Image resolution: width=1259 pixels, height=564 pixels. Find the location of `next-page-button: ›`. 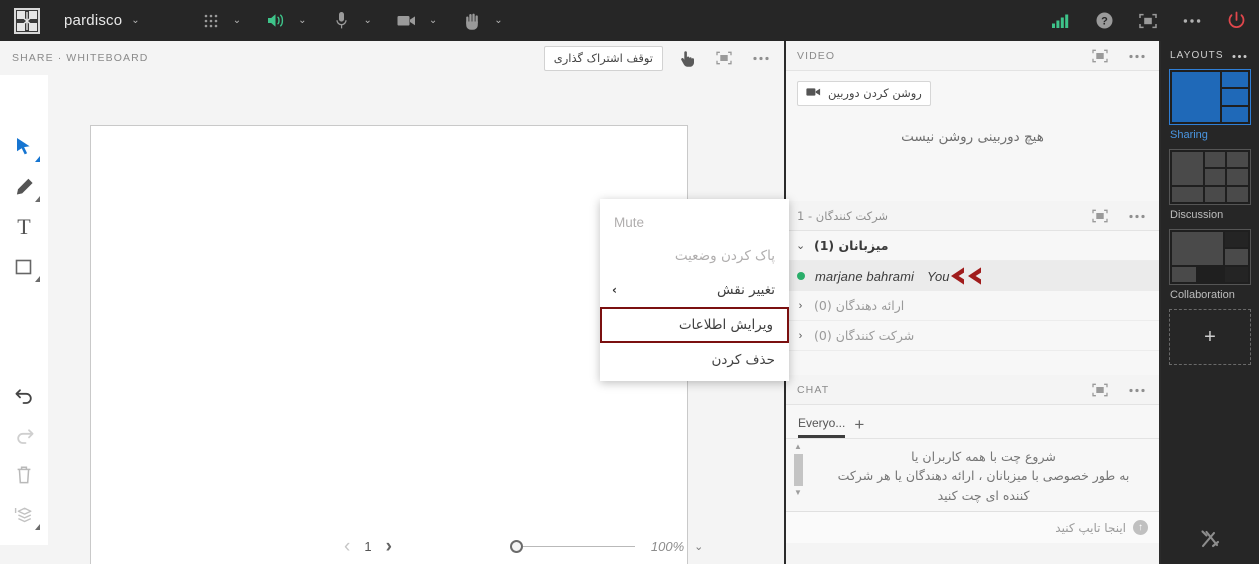

next-page-button: › is located at coordinates (389, 546).